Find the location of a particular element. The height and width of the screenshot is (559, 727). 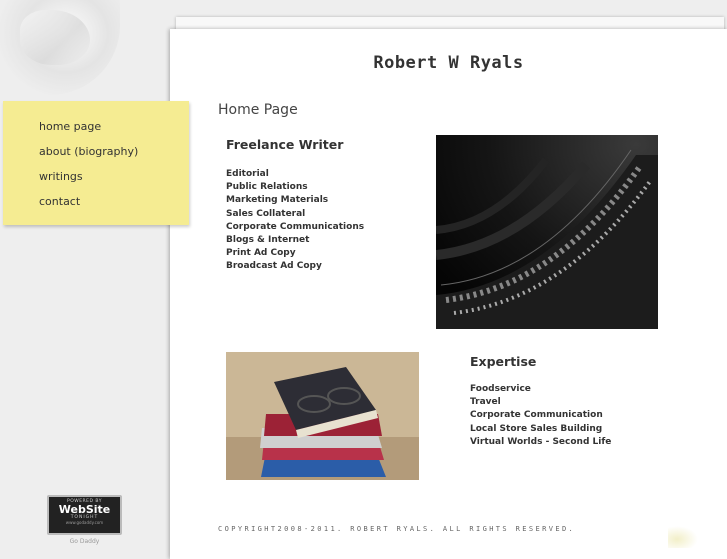

list-item: Marketing Materials is located at coordinates (277, 200).